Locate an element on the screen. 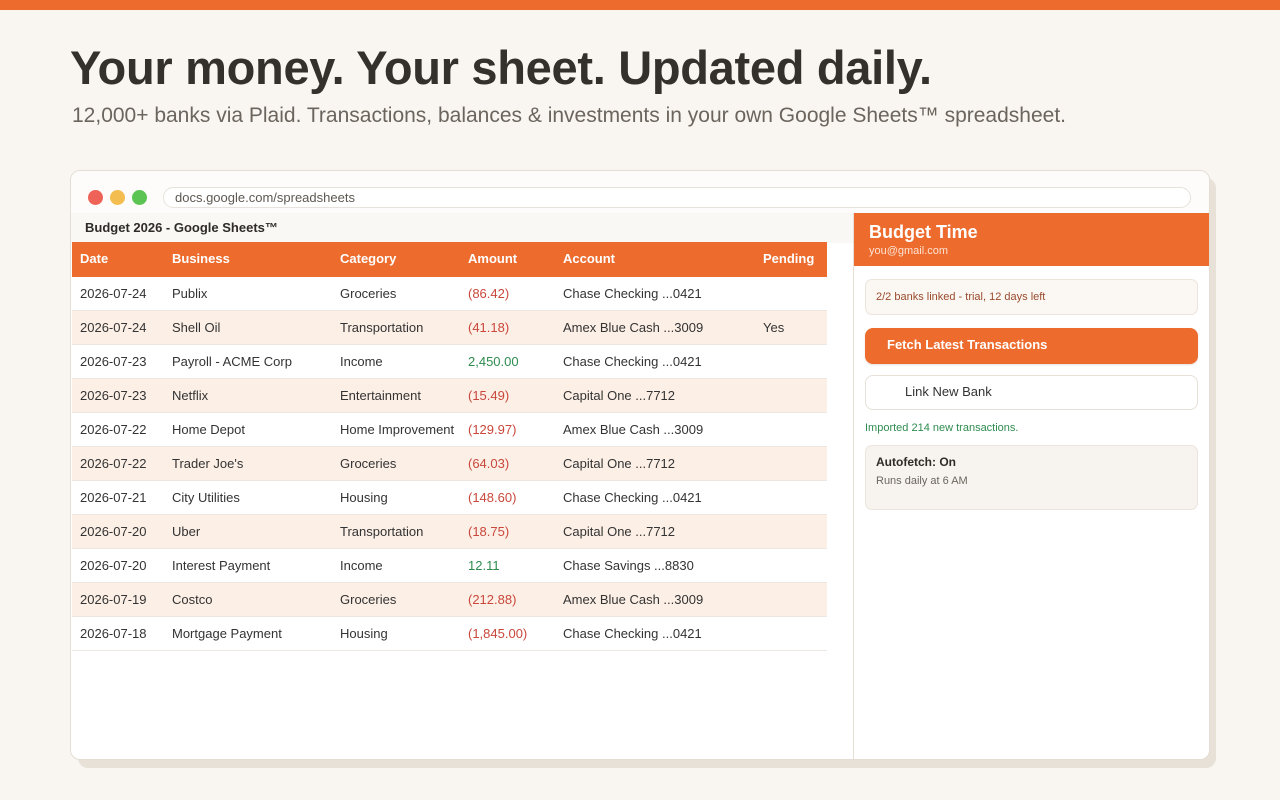  autofetch-title: Autofetch: On is located at coordinates (916, 462).